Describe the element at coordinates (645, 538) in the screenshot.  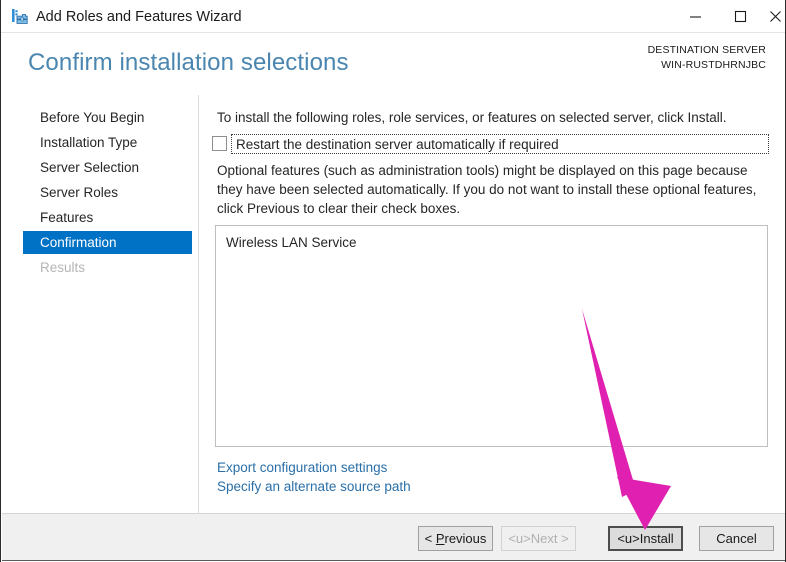
I see `install-button: <u>Install` at that location.